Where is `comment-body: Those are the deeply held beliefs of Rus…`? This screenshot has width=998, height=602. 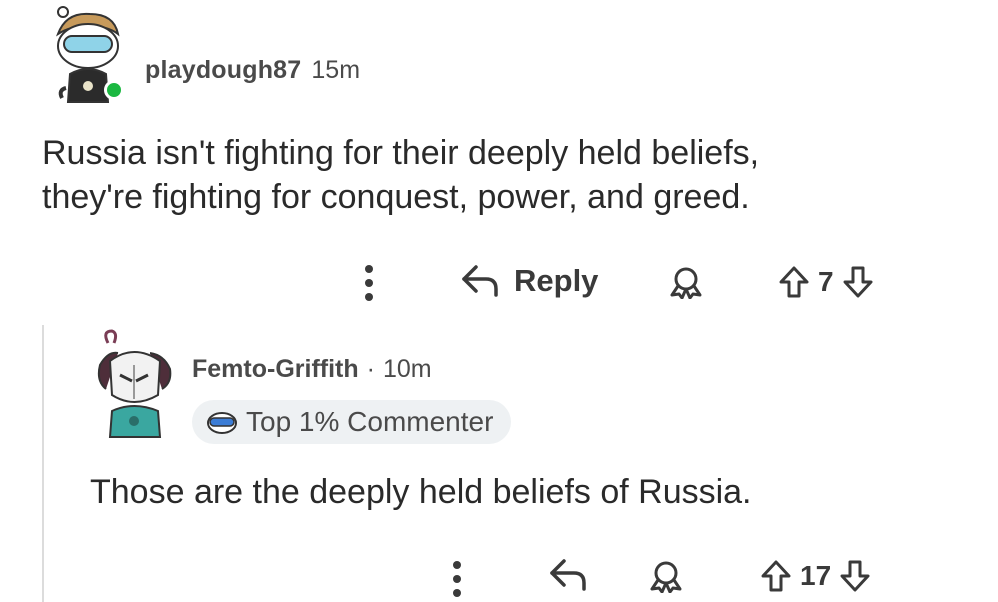 comment-body: Those are the deeply held beliefs of Rus… is located at coordinates (530, 492).